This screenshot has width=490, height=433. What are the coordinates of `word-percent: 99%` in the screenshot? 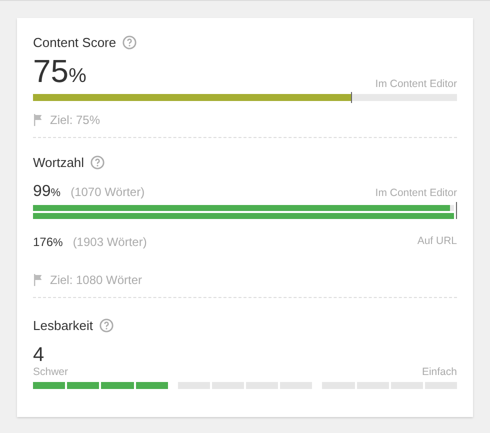 It's located at (47, 192).